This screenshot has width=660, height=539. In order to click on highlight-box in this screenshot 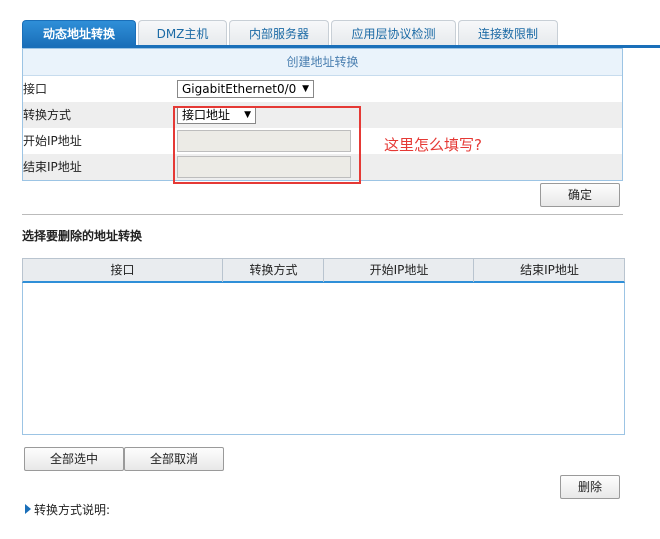, I will do `click(267, 145)`.